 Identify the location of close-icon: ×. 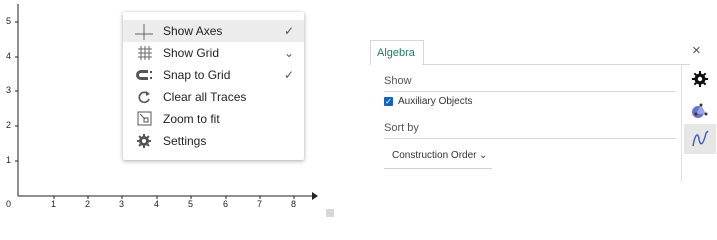
(696, 50).